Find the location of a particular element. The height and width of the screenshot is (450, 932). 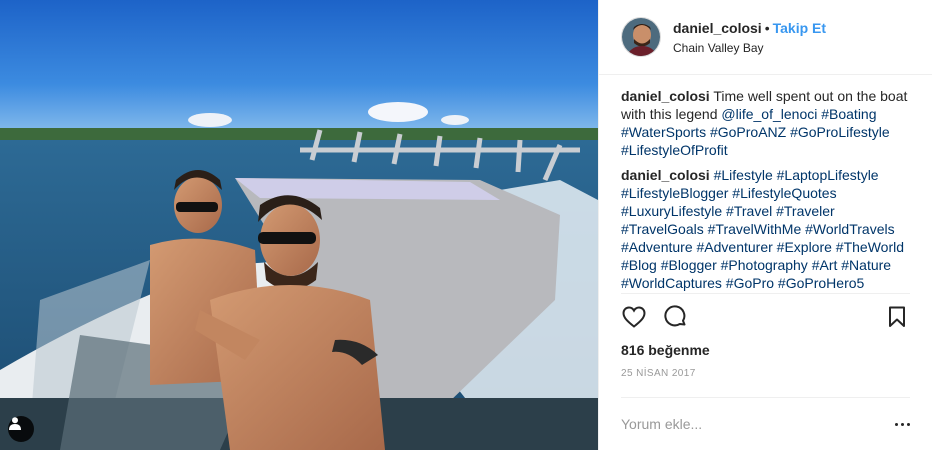

caption-mention: @life_of_lenoci is located at coordinates (769, 114).